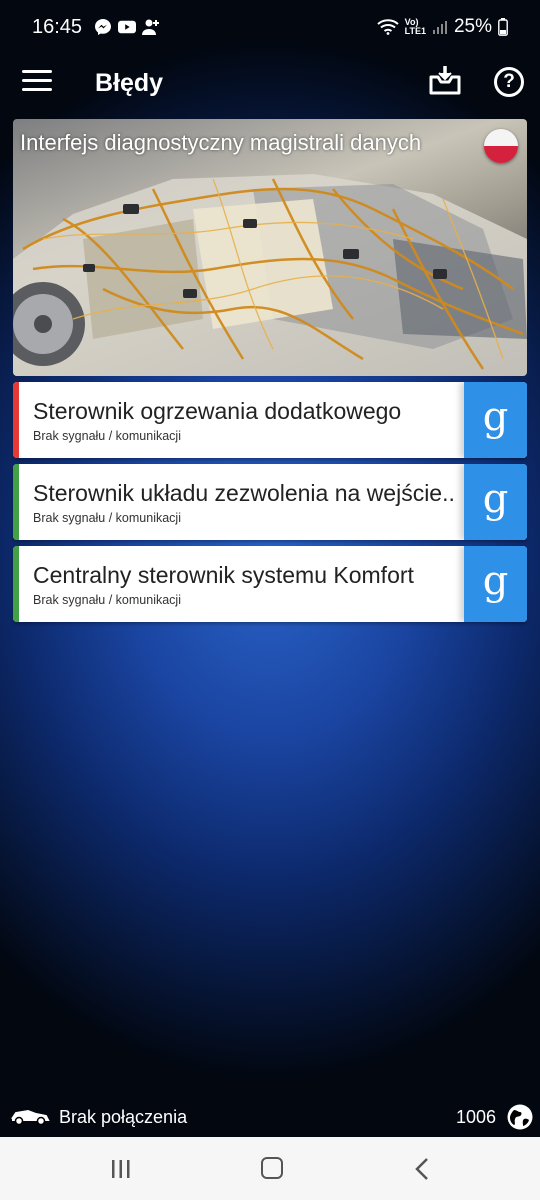 This screenshot has width=540, height=1200. I want to click on signal-icon, so click(439, 27).